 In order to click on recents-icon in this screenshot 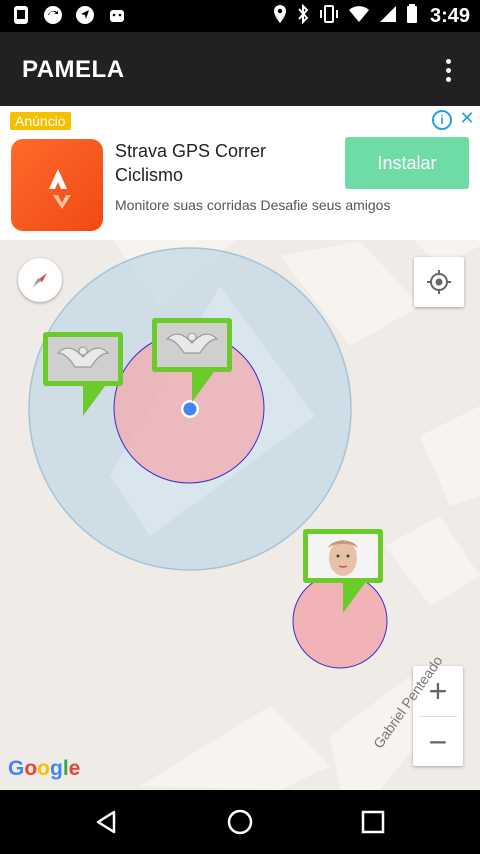, I will do `click(373, 822)`.